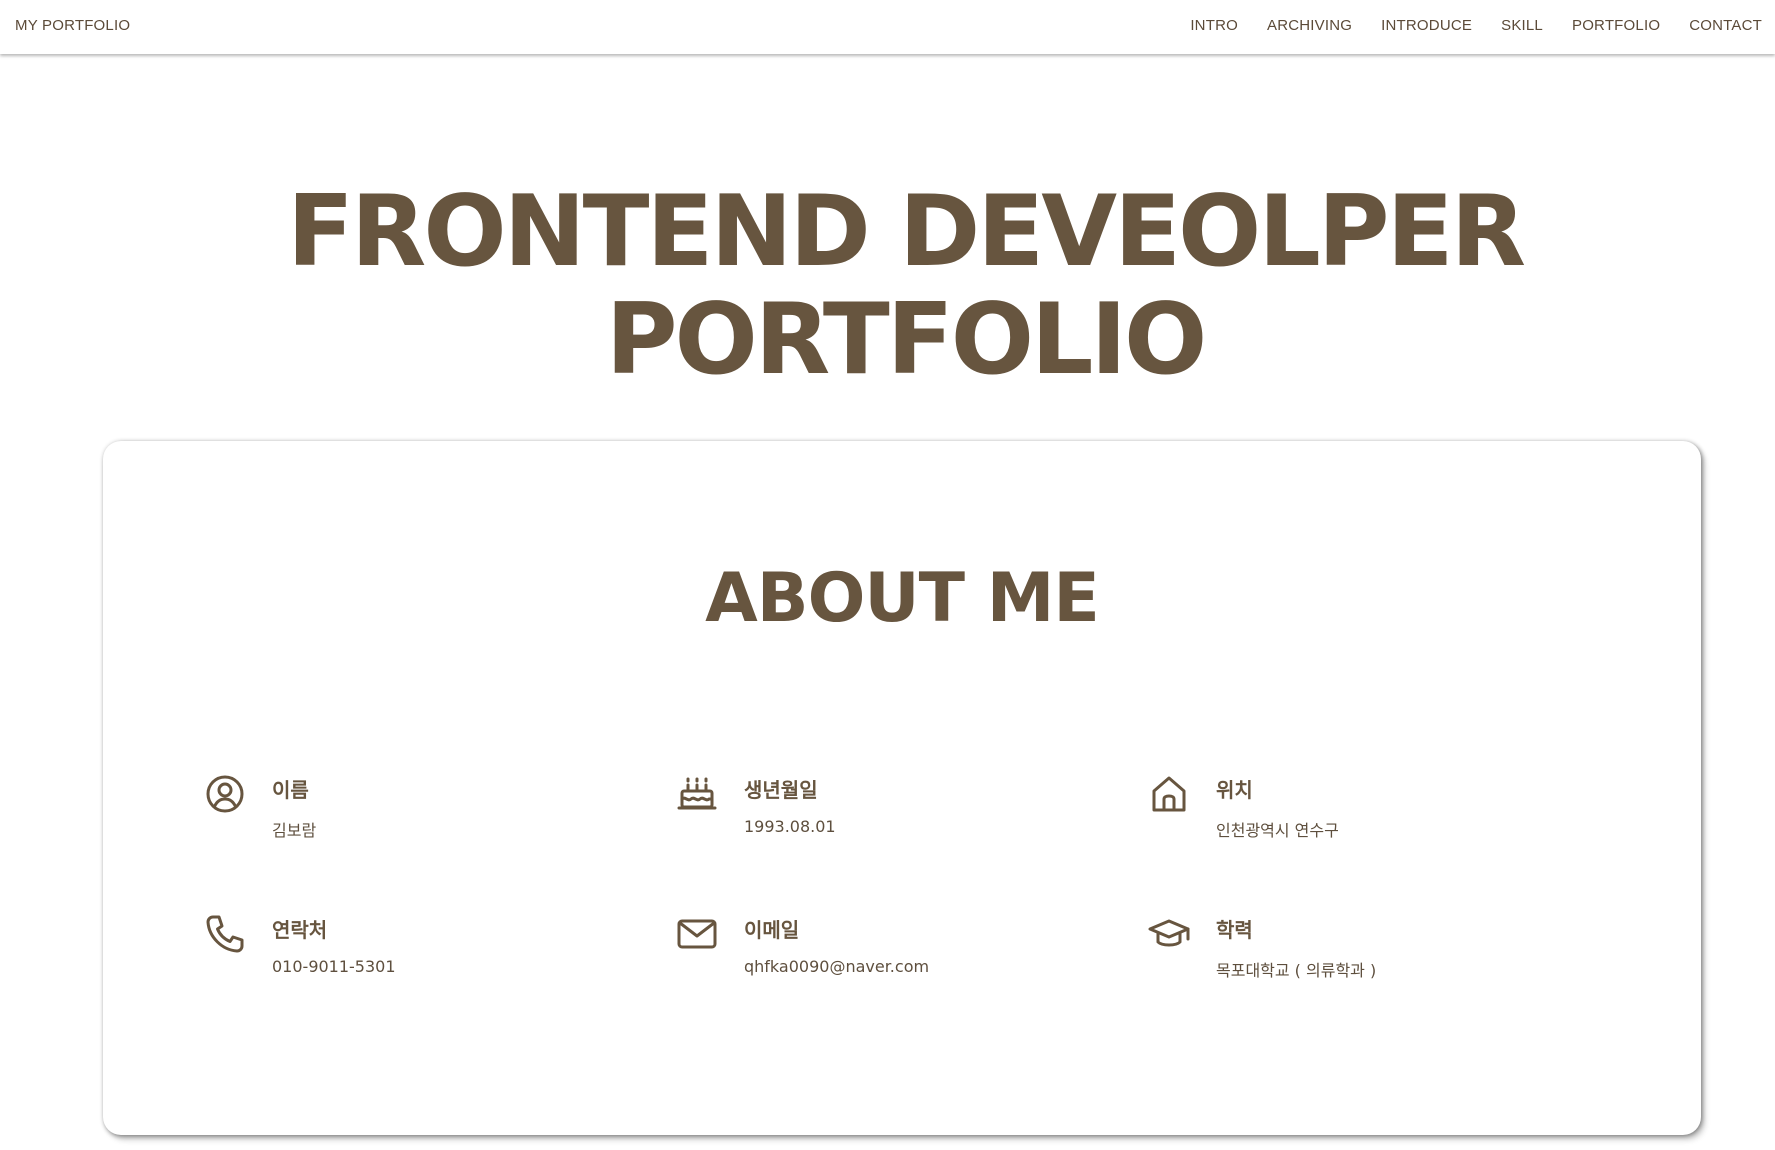 The height and width of the screenshot is (1150, 1775). Describe the element at coordinates (1169, 794) in the screenshot. I see `home-icon` at that location.